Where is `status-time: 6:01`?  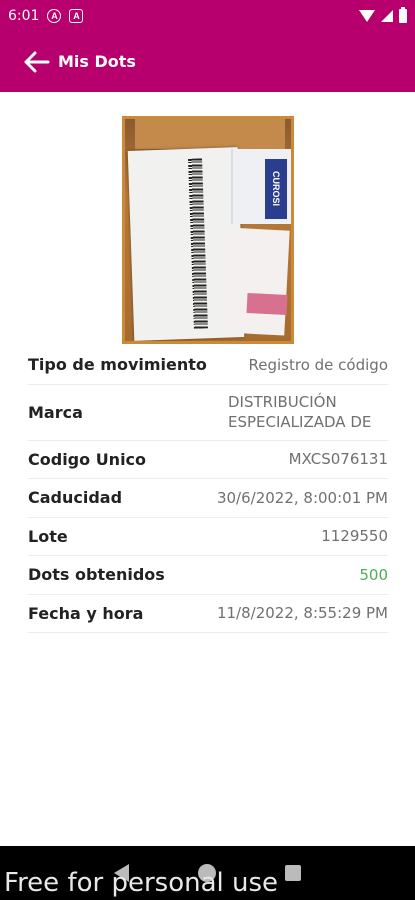
status-time: 6:01 is located at coordinates (24, 15).